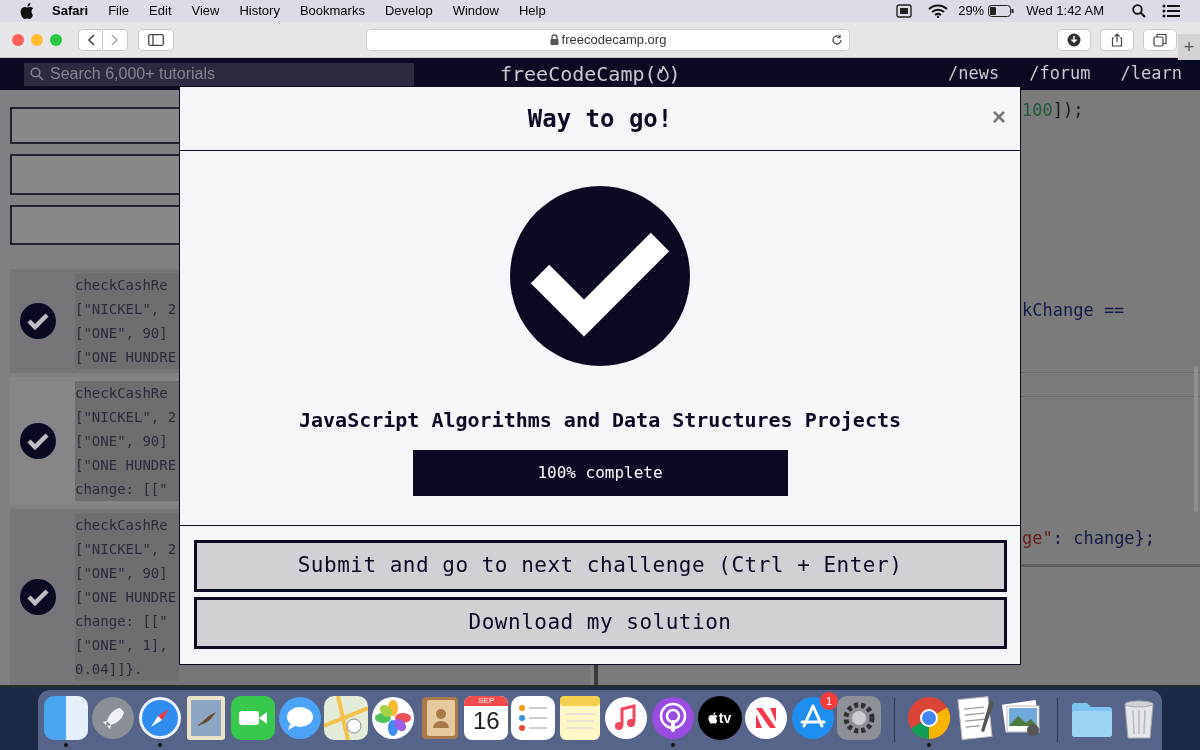 Image resolution: width=1200 pixels, height=750 pixels. Describe the element at coordinates (650, 74) in the screenshot. I see `logo-paren: (` at that location.